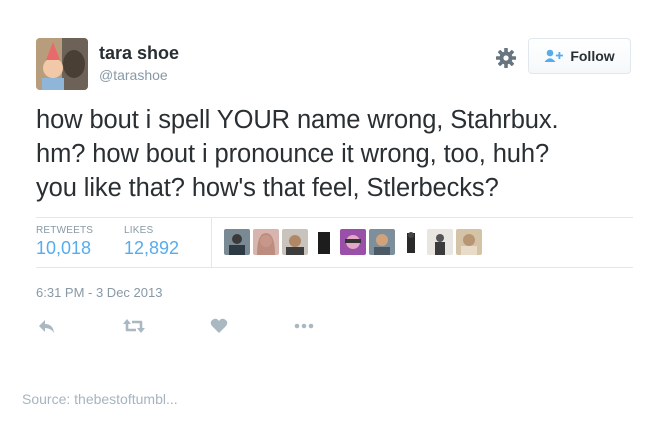 This screenshot has height=426, width=669. I want to click on avatar-image, so click(62, 64).